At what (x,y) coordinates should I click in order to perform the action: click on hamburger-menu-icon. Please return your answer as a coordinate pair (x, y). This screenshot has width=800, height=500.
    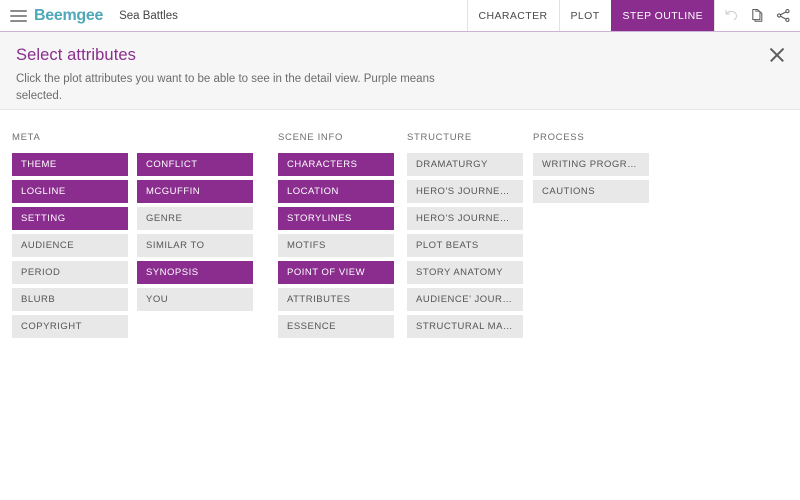
    Looking at the image, I should click on (17, 15).